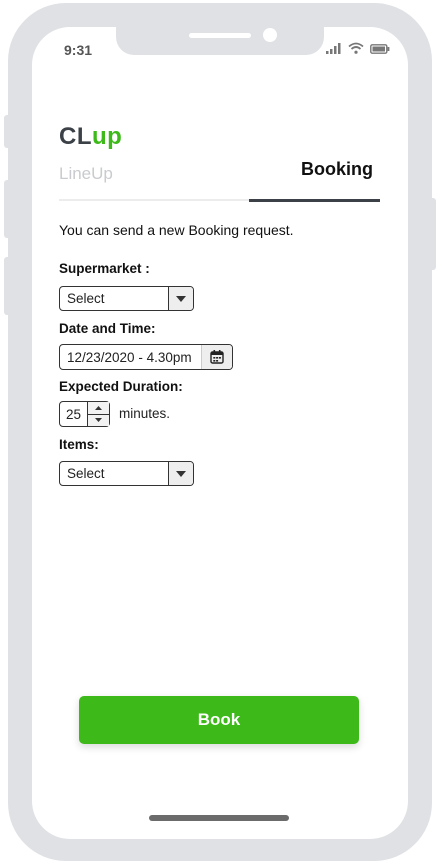 The image size is (440, 867). What do you see at coordinates (98, 408) in the screenshot?
I see `chevron-up-icon` at bounding box center [98, 408].